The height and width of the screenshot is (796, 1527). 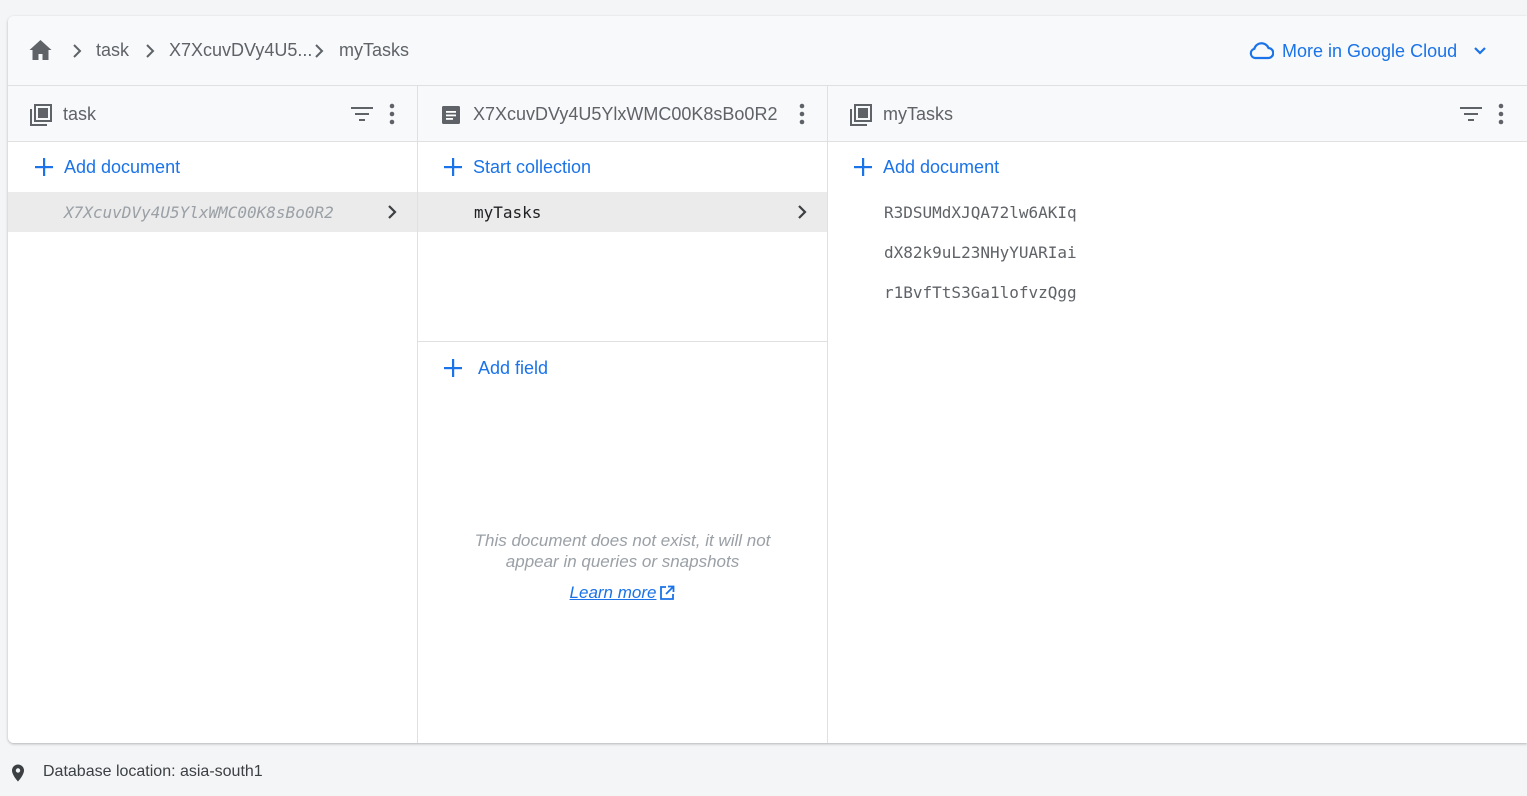 What do you see at coordinates (513, 367) in the screenshot?
I see `add-field-label: Add field` at bounding box center [513, 367].